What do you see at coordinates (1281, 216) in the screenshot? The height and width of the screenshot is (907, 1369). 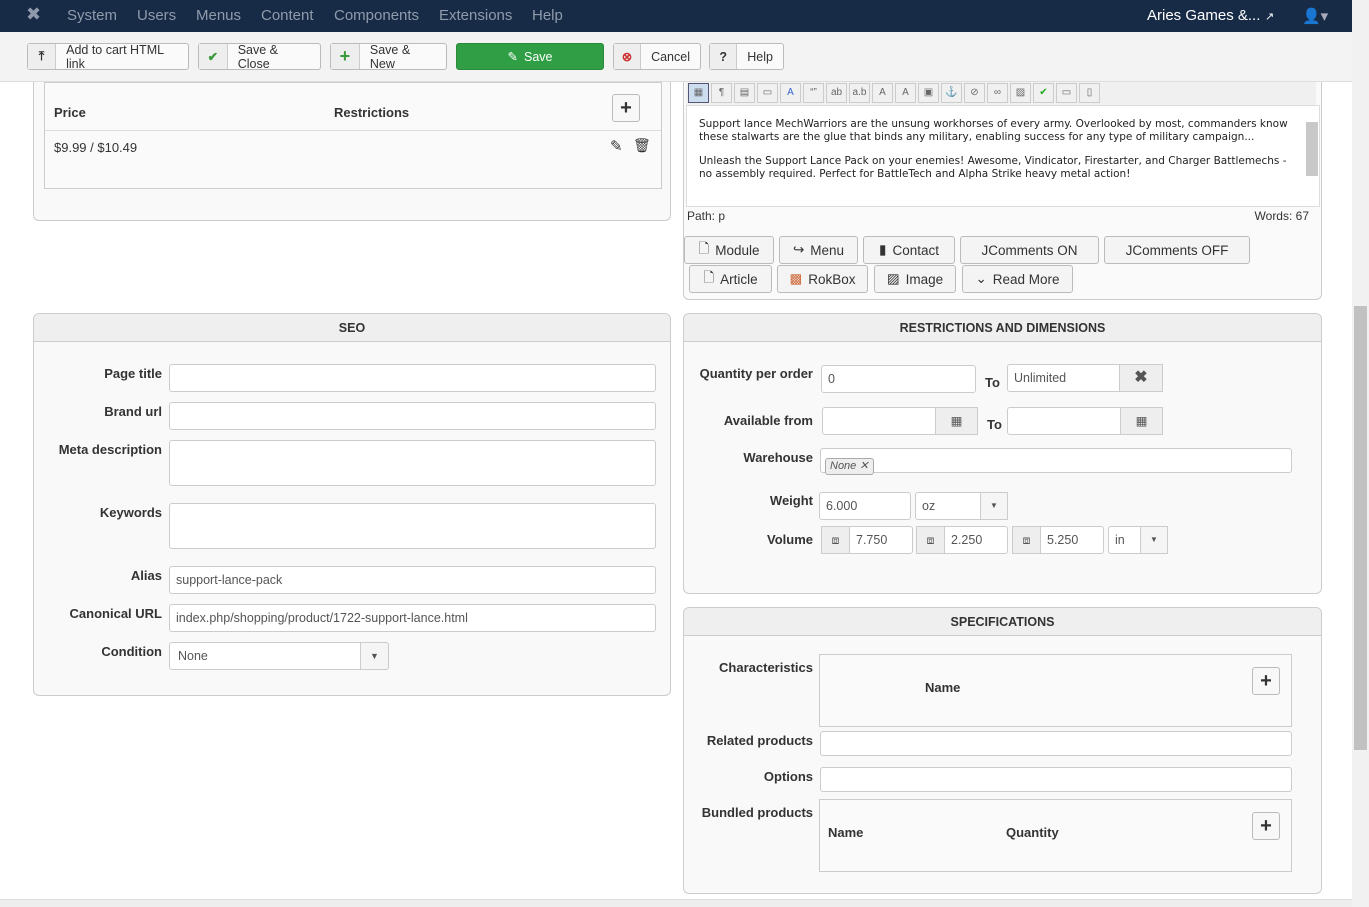 I see `word-count: Words: 67` at bounding box center [1281, 216].